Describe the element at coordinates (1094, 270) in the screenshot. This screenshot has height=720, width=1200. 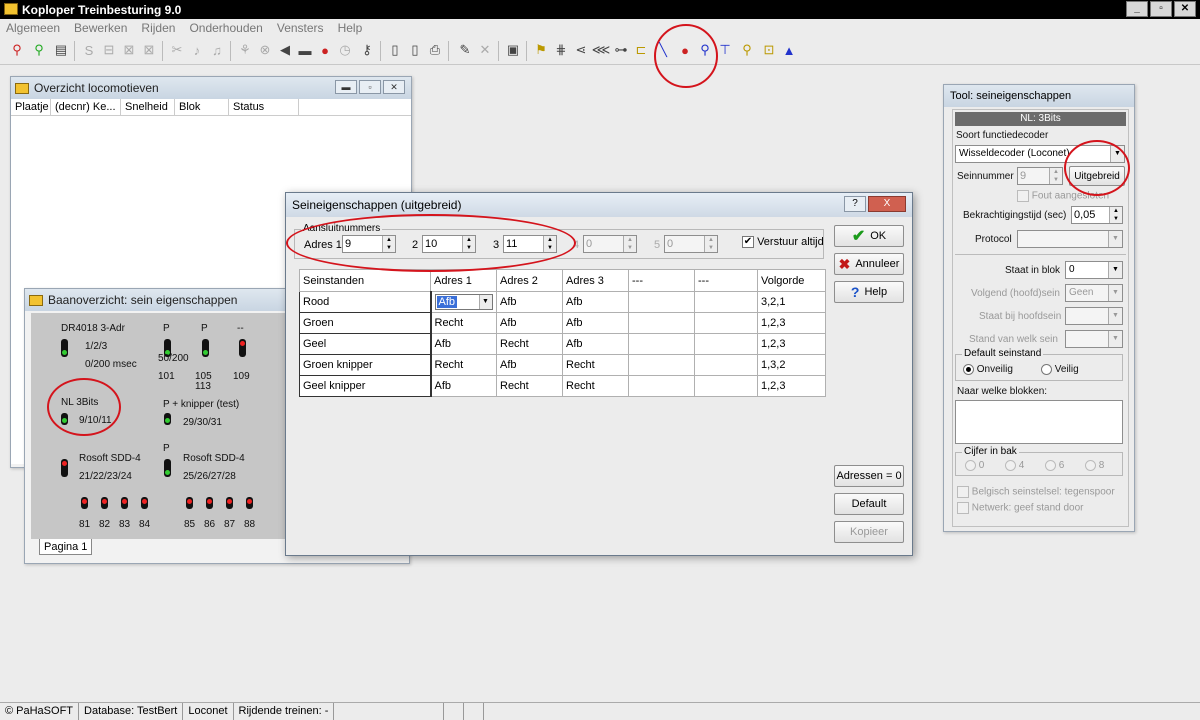
I see `block-select: 0 ▼` at that location.